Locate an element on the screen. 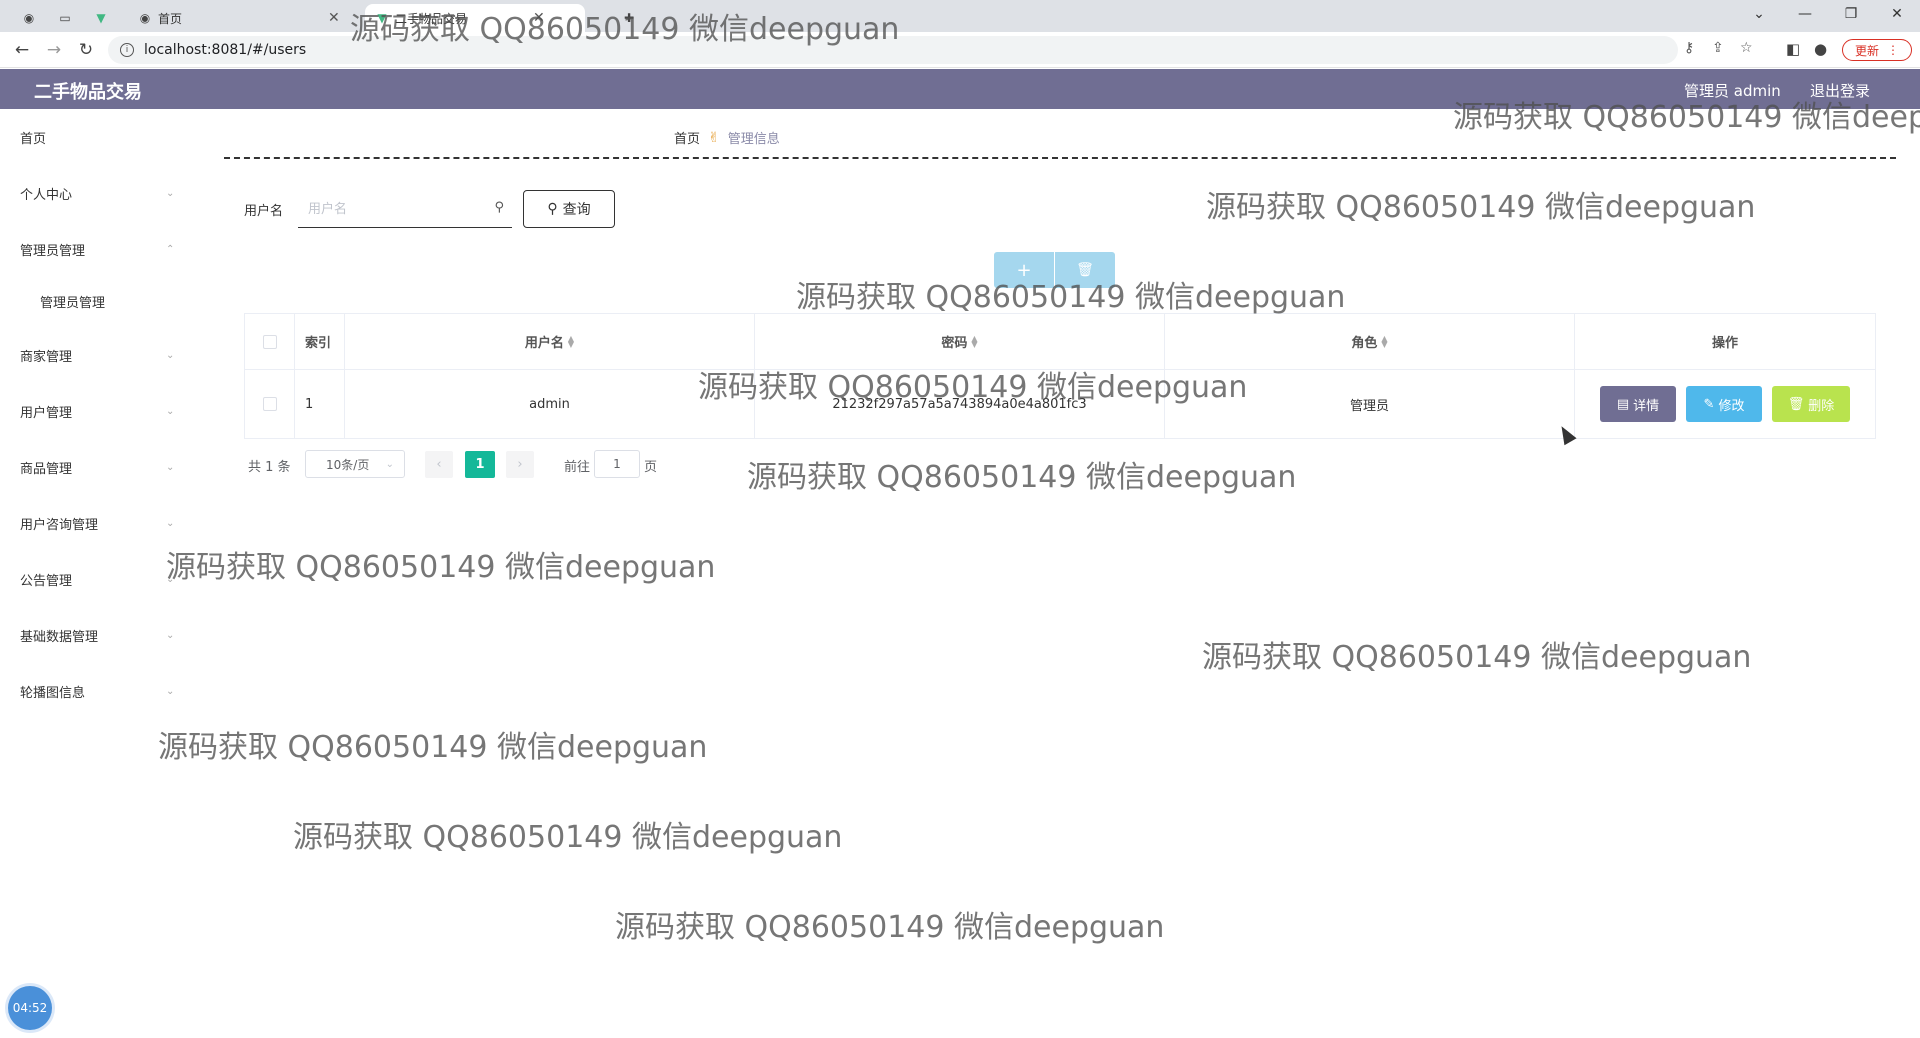 This screenshot has height=1038, width=1920. table-header: 索引 用户名 ▲ ▼ 密码 ▲ ▼ 角色 ▲ ▼ 操作 is located at coordinates (1060, 342).